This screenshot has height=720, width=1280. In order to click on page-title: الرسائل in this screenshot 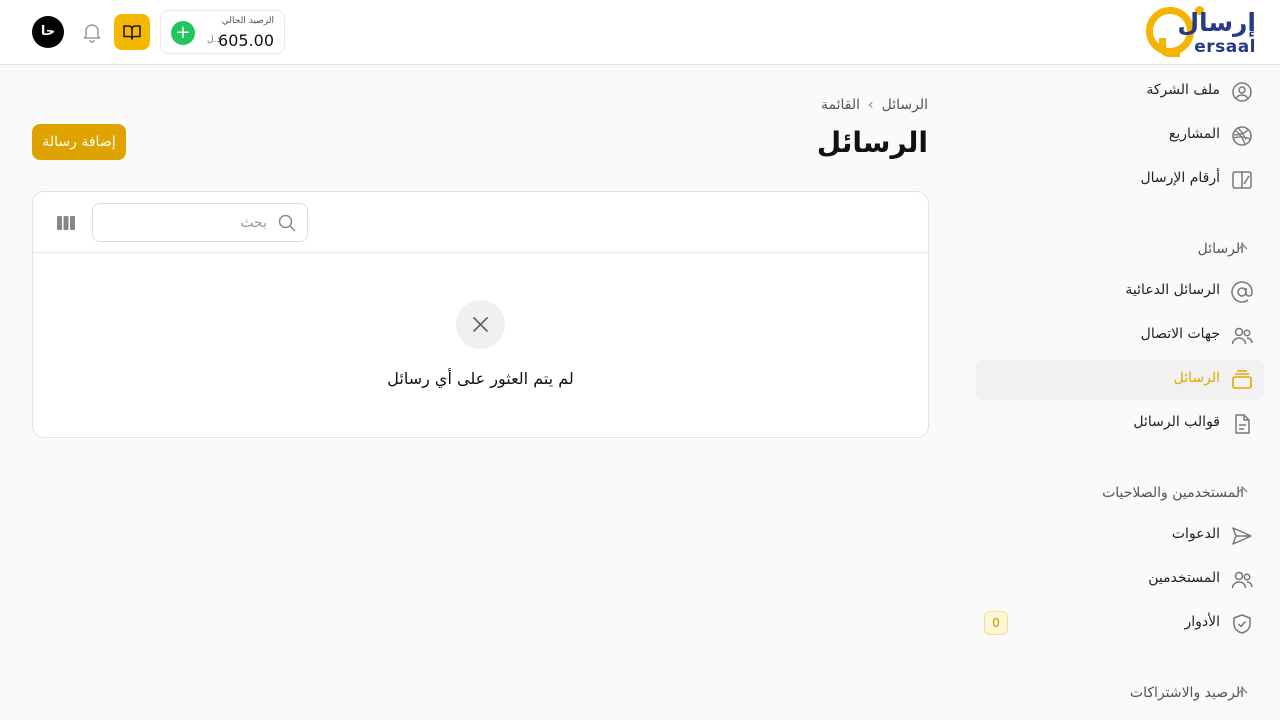, I will do `click(872, 142)`.